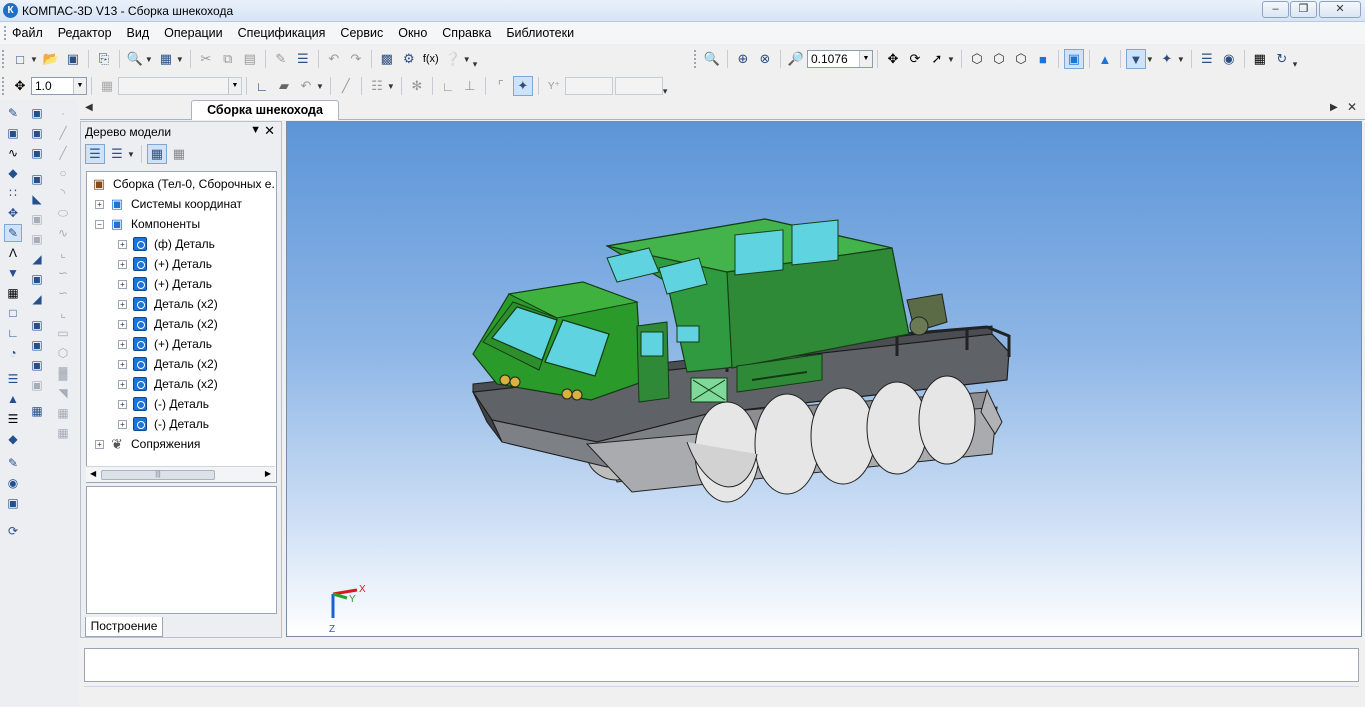 This screenshot has width=1365, height=707. I want to click on gear-icon: ⚙, so click(409, 59).